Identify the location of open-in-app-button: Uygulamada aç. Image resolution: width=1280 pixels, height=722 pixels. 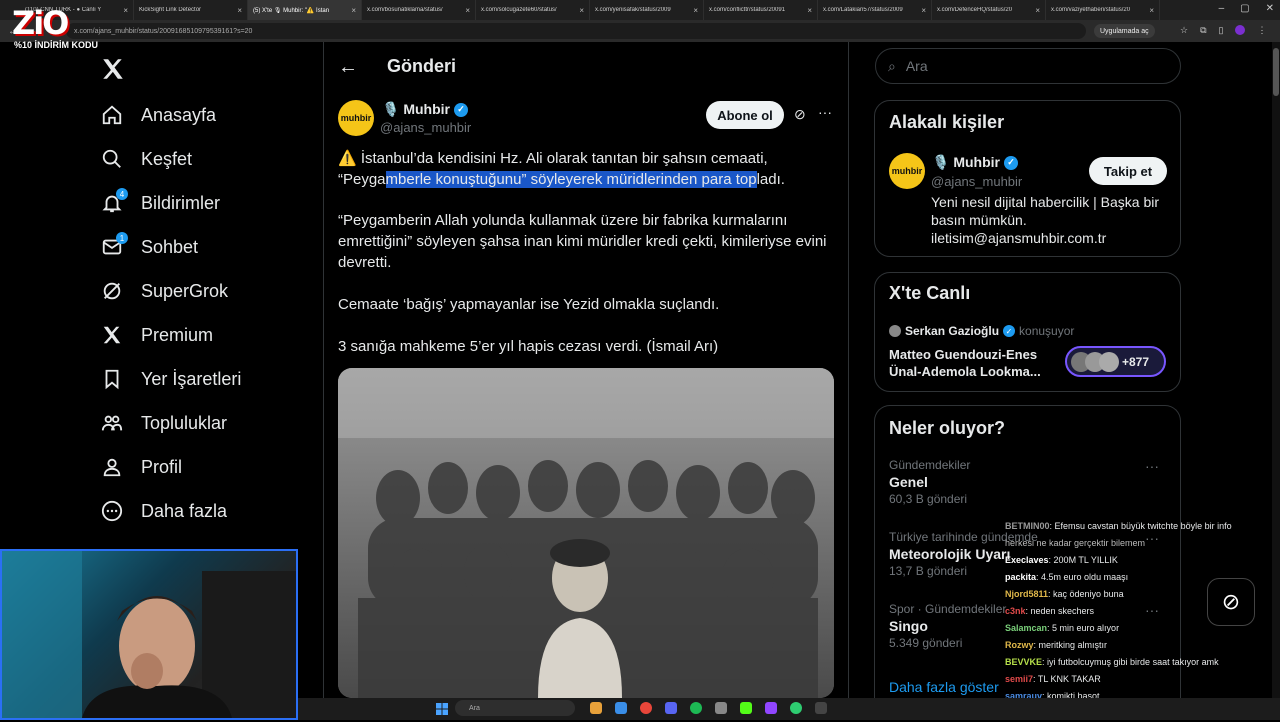
(1124, 31).